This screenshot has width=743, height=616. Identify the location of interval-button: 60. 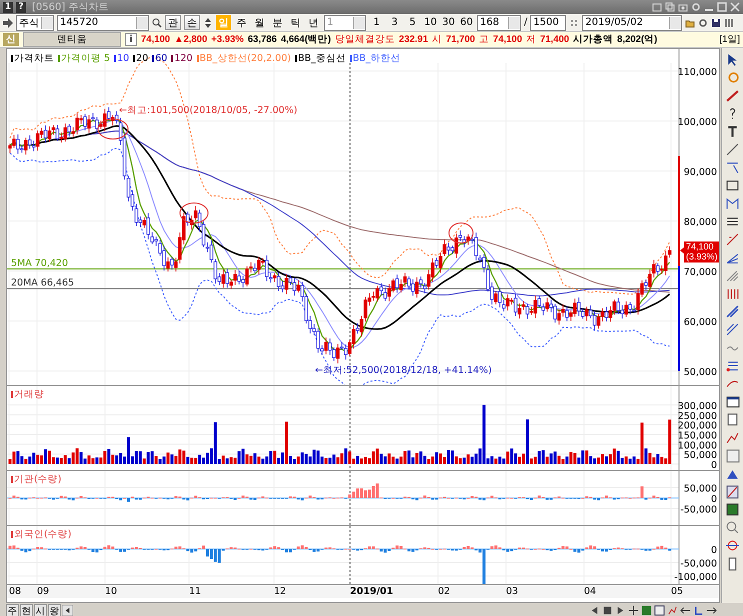
(466, 22).